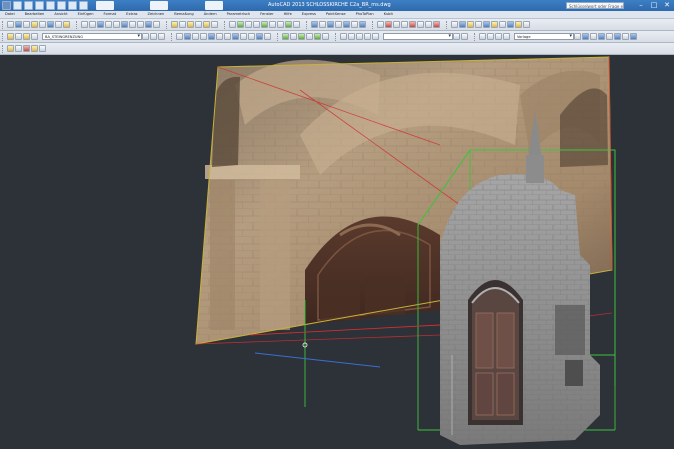 The image size is (674, 449). Describe the element at coordinates (210, 14) in the screenshot. I see `menu-item: Ändern` at that location.